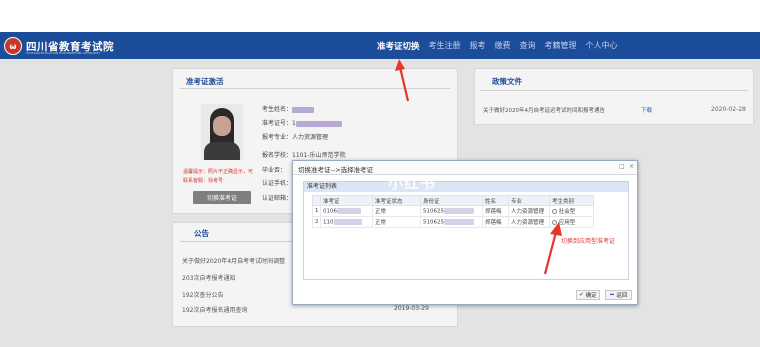 This screenshot has height=347, width=760. I want to click on divider, so click(614, 90).